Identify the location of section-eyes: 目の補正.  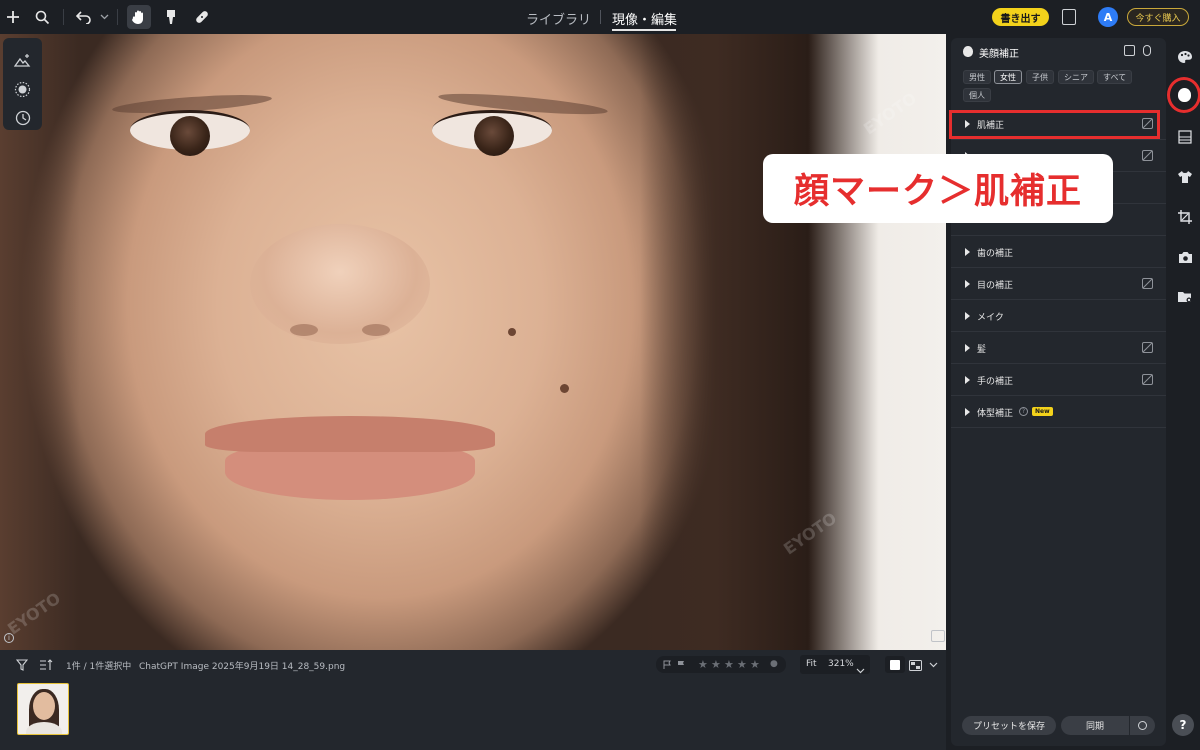
(1058, 284).